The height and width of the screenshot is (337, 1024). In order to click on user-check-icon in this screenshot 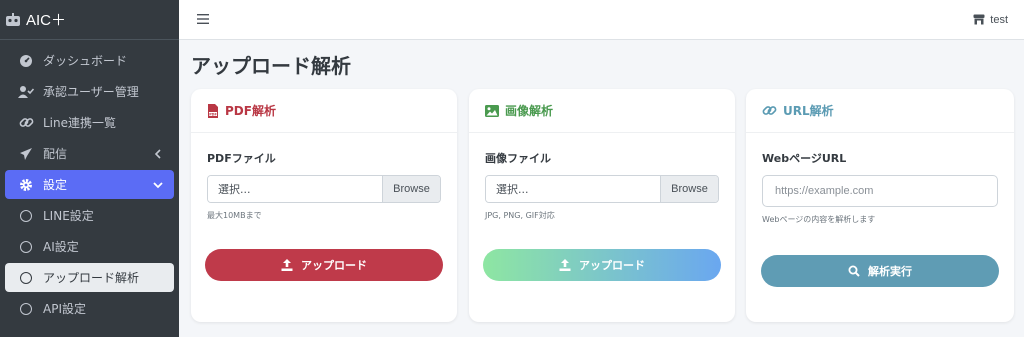, I will do `click(26, 92)`.